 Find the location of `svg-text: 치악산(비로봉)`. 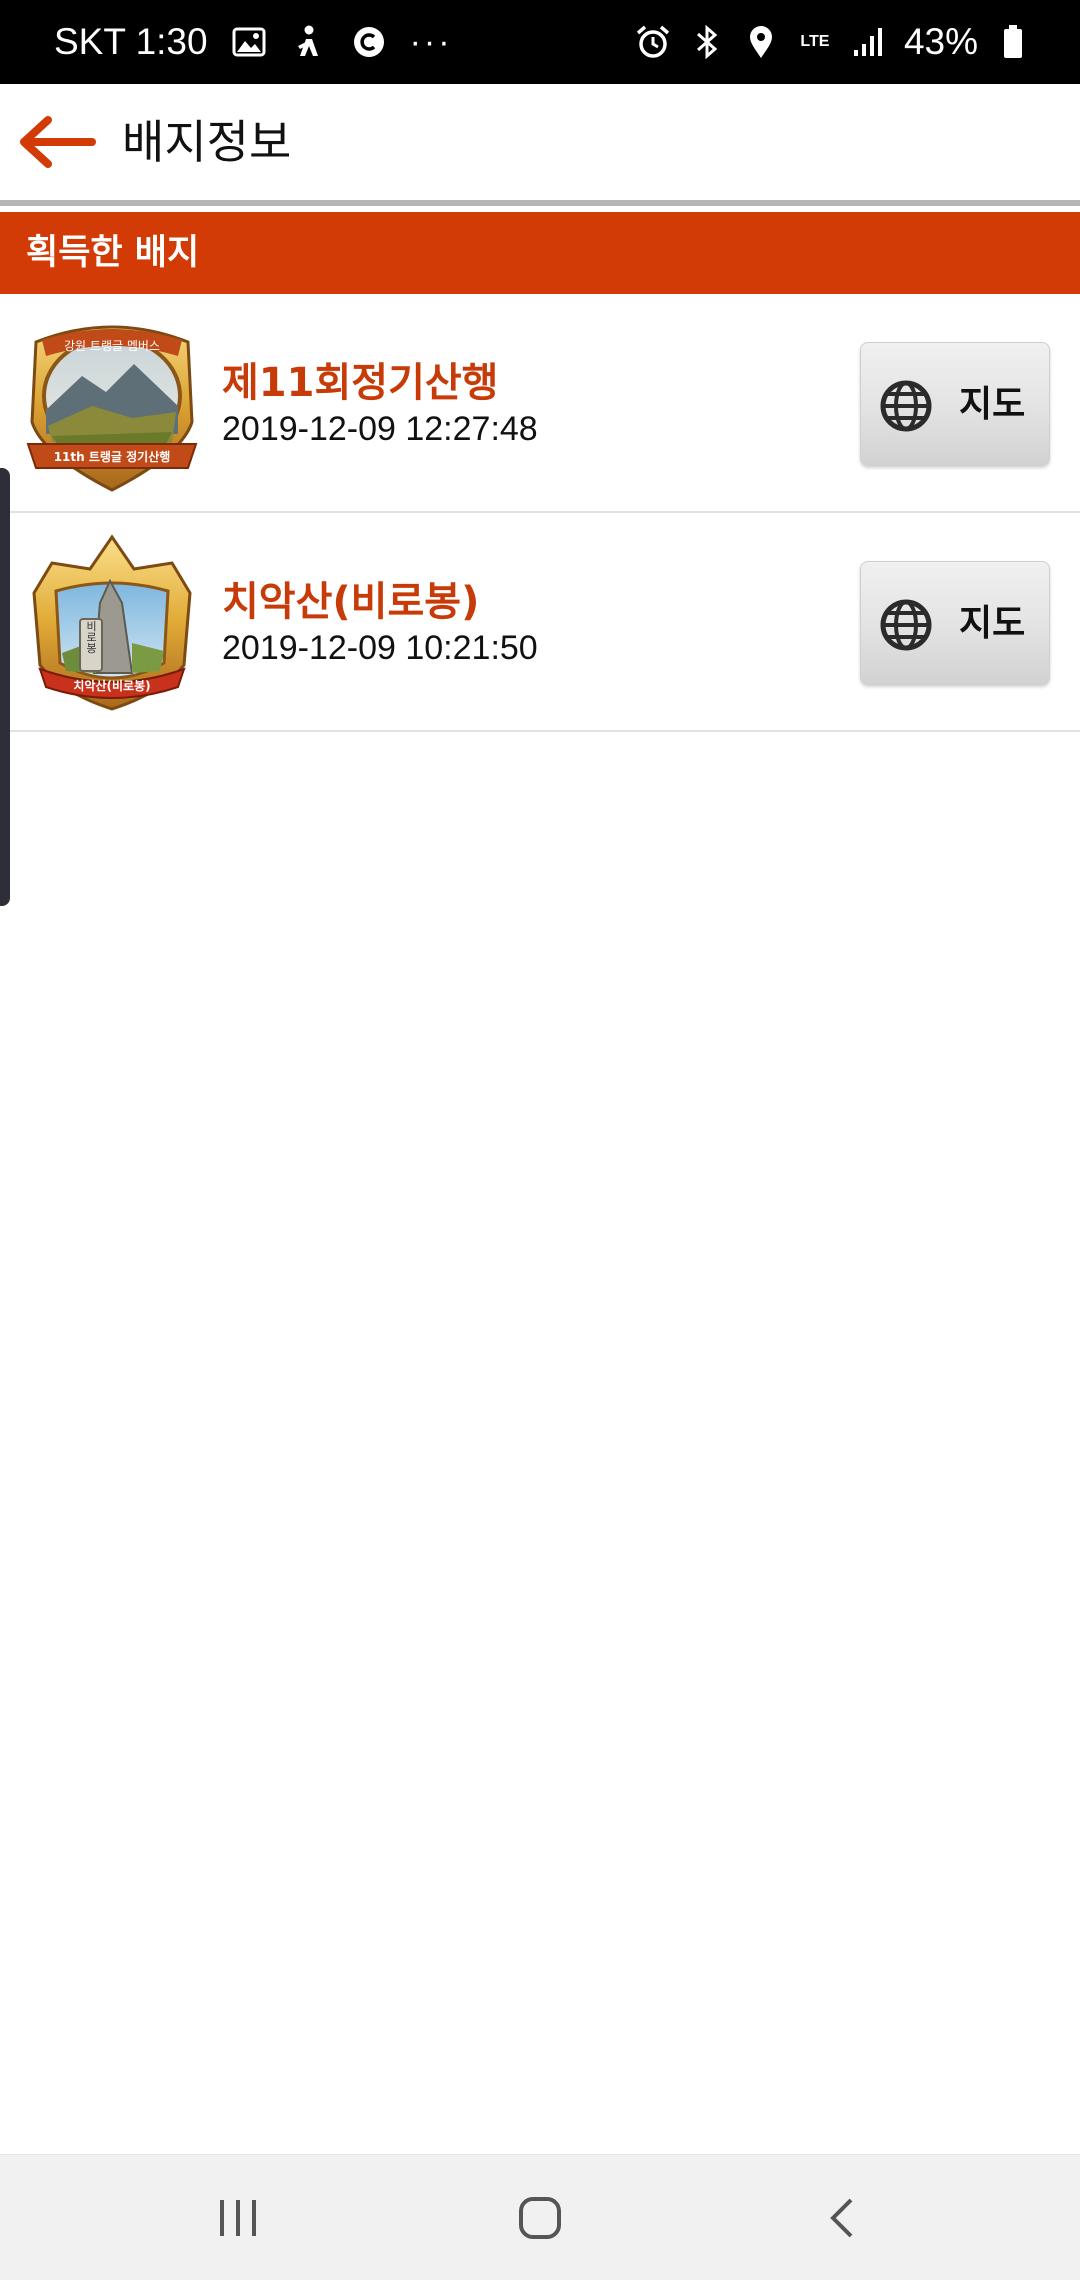

svg-text: 치악산(비로봉) is located at coordinates (111, 685).